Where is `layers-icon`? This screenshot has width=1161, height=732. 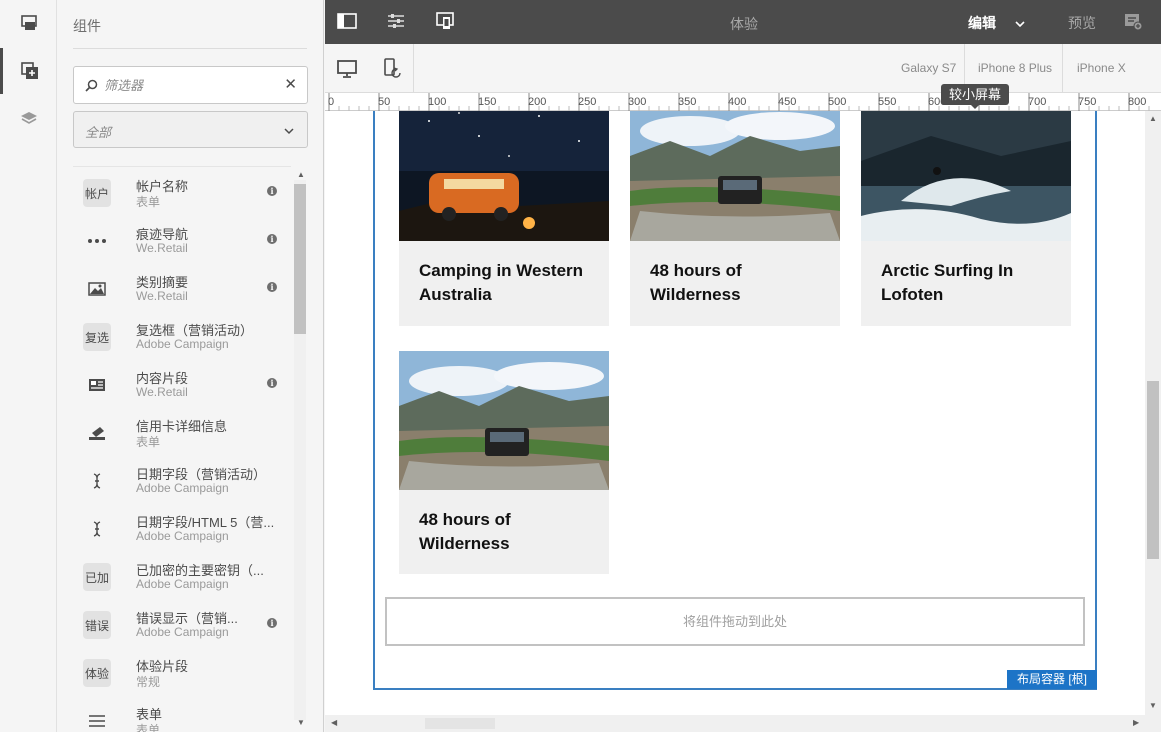 layers-icon is located at coordinates (28, 119).